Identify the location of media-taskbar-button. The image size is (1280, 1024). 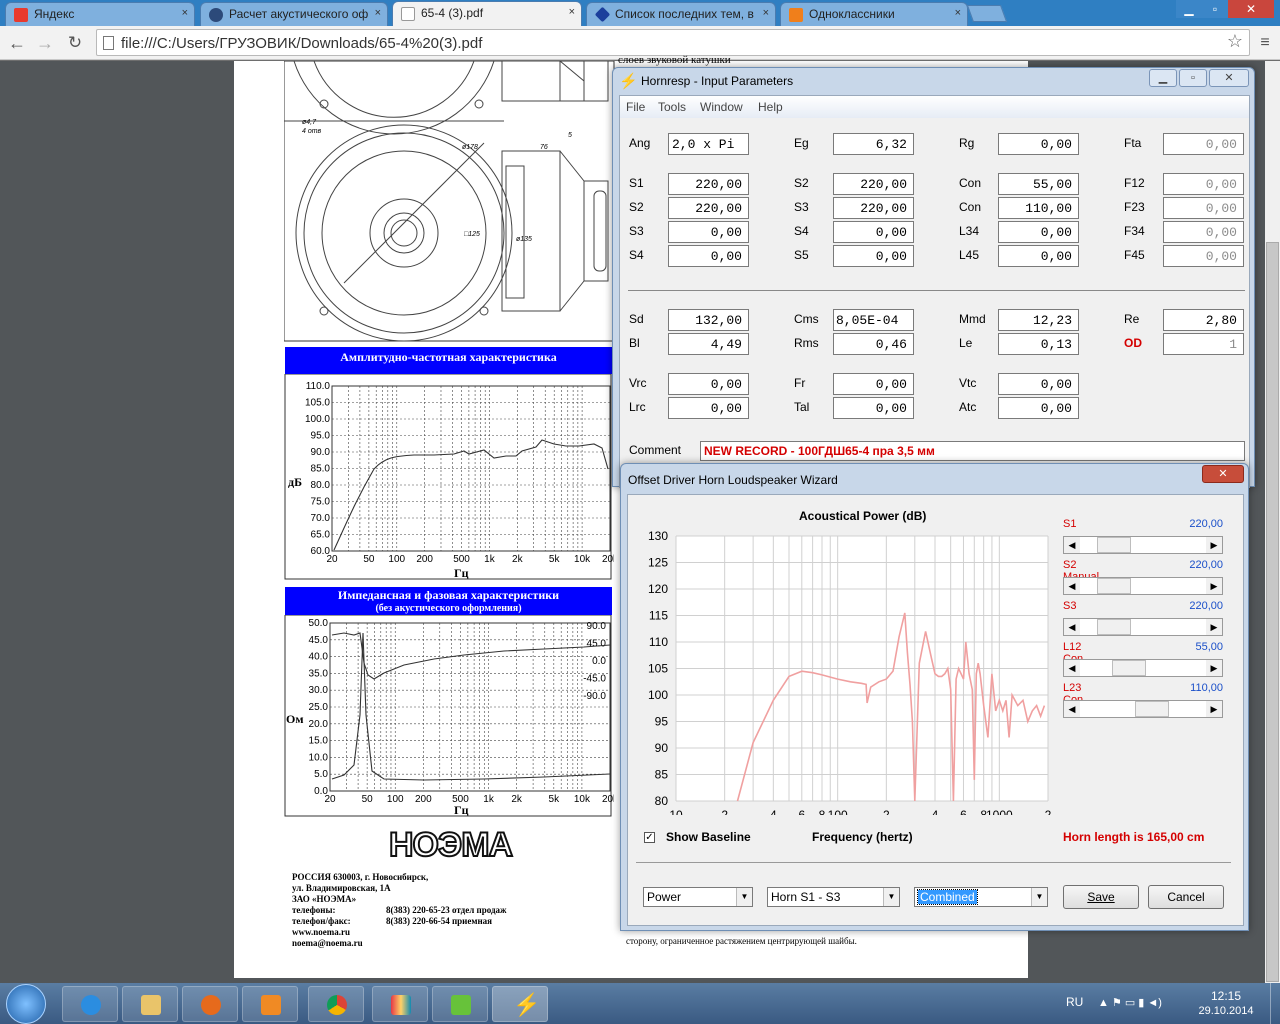
(270, 1004).